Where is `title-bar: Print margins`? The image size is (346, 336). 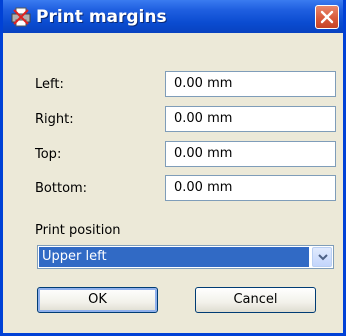
title-bar: Print margins is located at coordinates (173, 16).